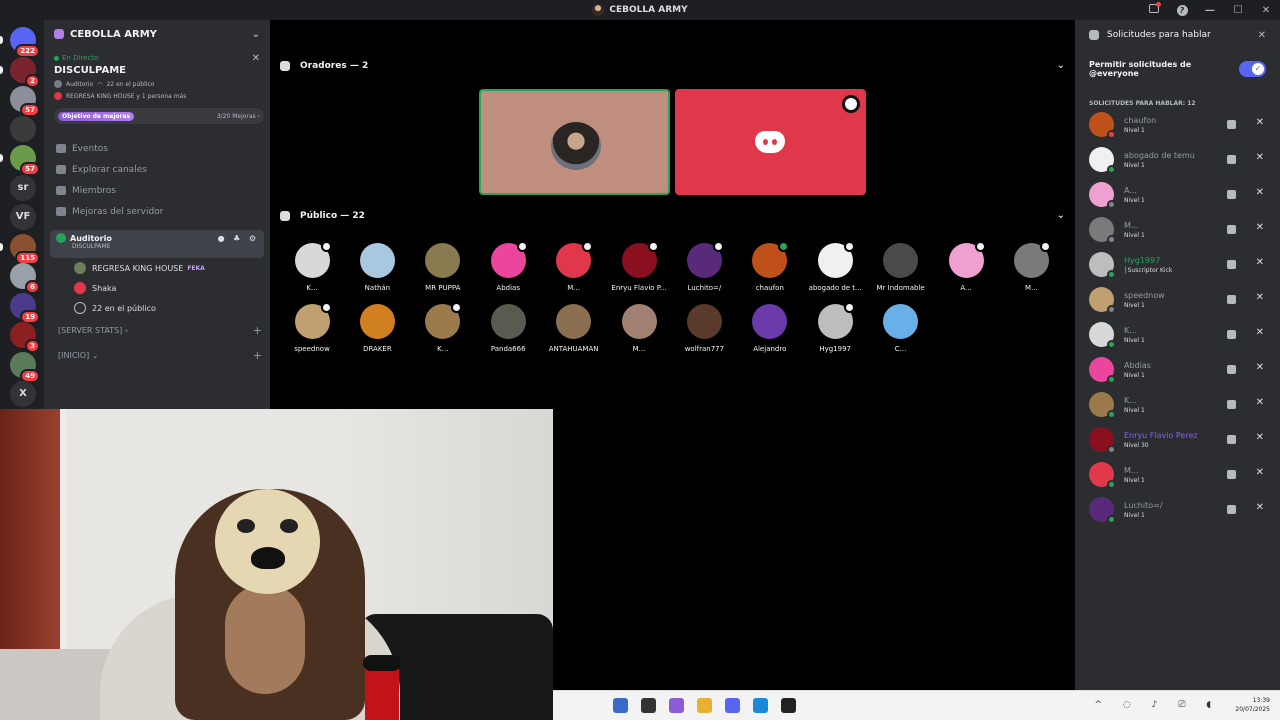 This screenshot has height=720, width=1280. What do you see at coordinates (1177, 194) in the screenshot?
I see `speak-request-row: A... Nivel 1 ✕` at bounding box center [1177, 194].